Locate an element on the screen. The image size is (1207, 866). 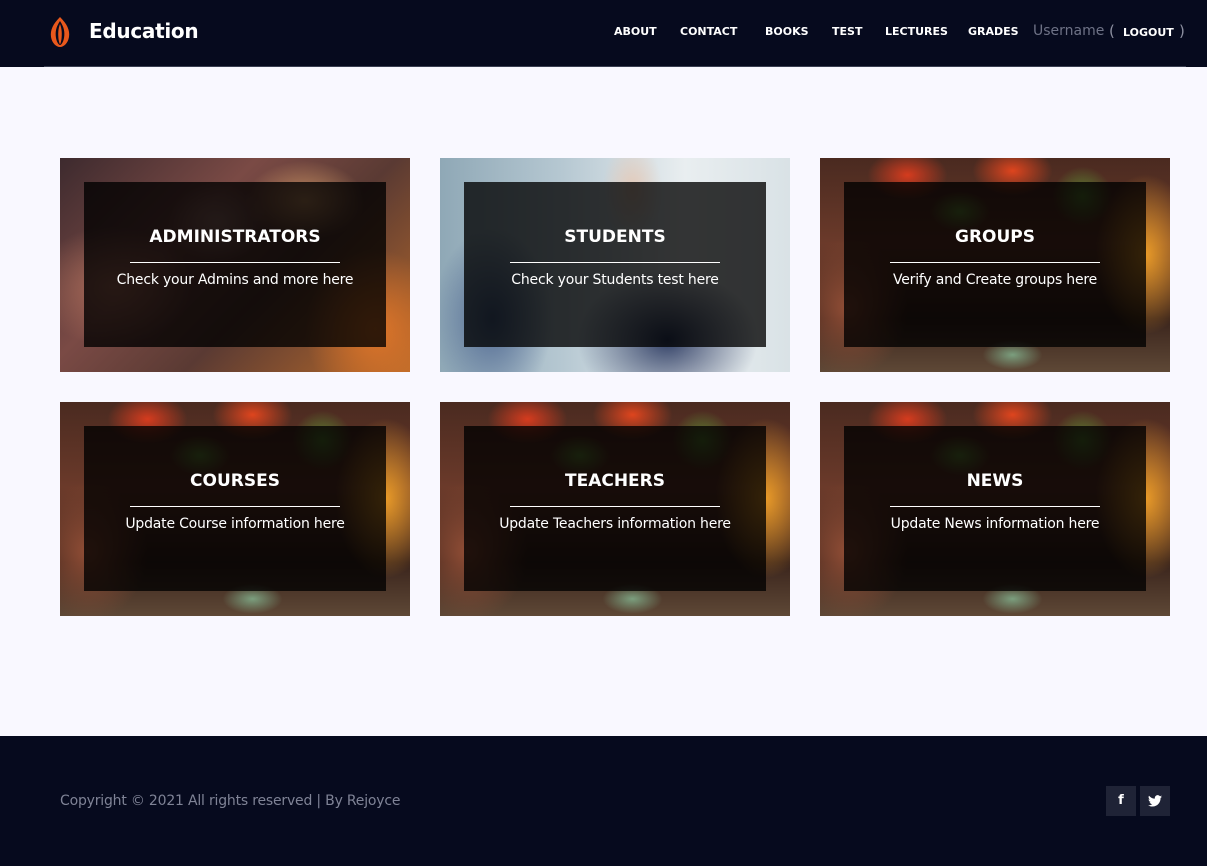
card-students: STUDENTS Check your Students test here is located at coordinates (615, 265).